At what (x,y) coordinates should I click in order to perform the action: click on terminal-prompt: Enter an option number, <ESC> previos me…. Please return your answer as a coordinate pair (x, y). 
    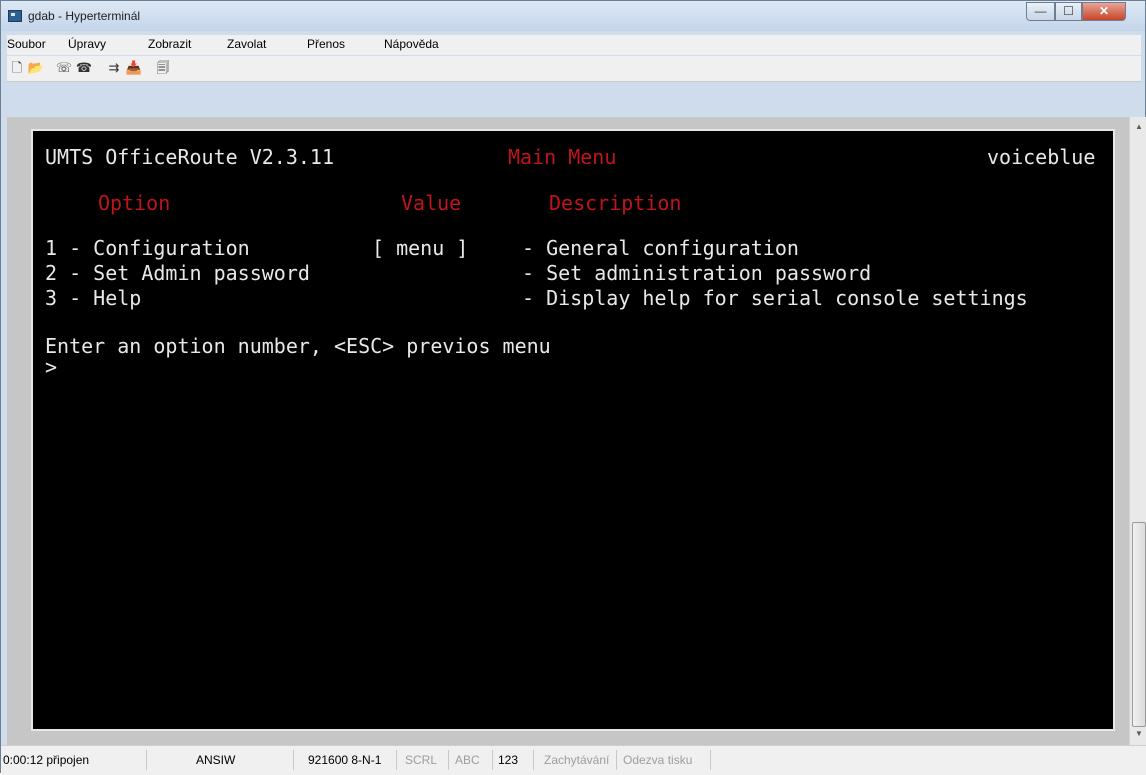
    Looking at the image, I should click on (298, 346).